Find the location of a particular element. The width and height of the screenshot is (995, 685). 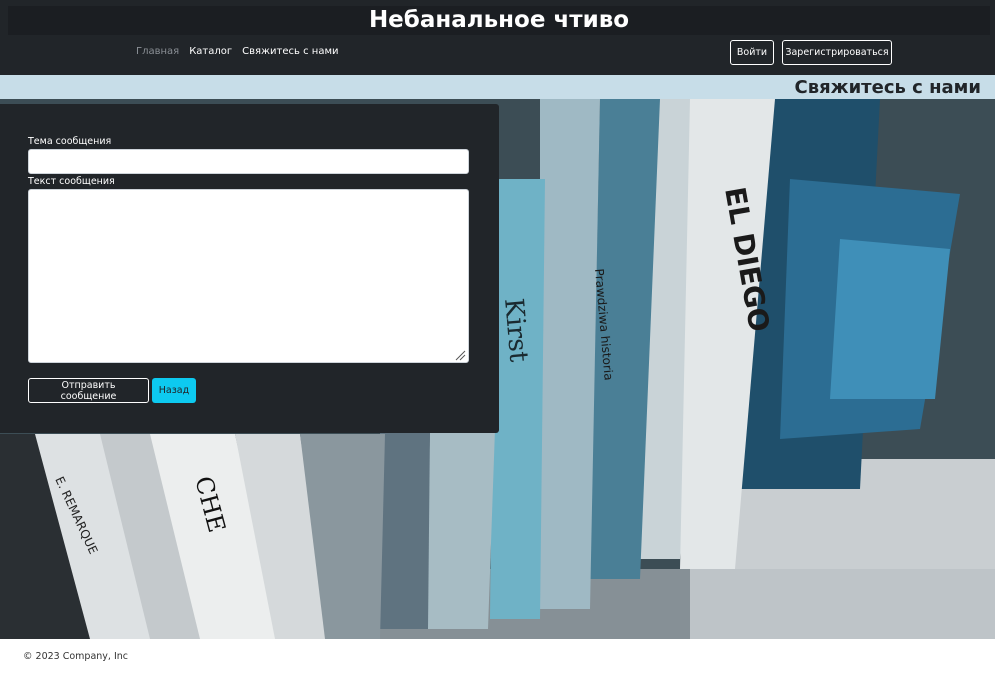

subject-label: Тема сообщения is located at coordinates (70, 141).